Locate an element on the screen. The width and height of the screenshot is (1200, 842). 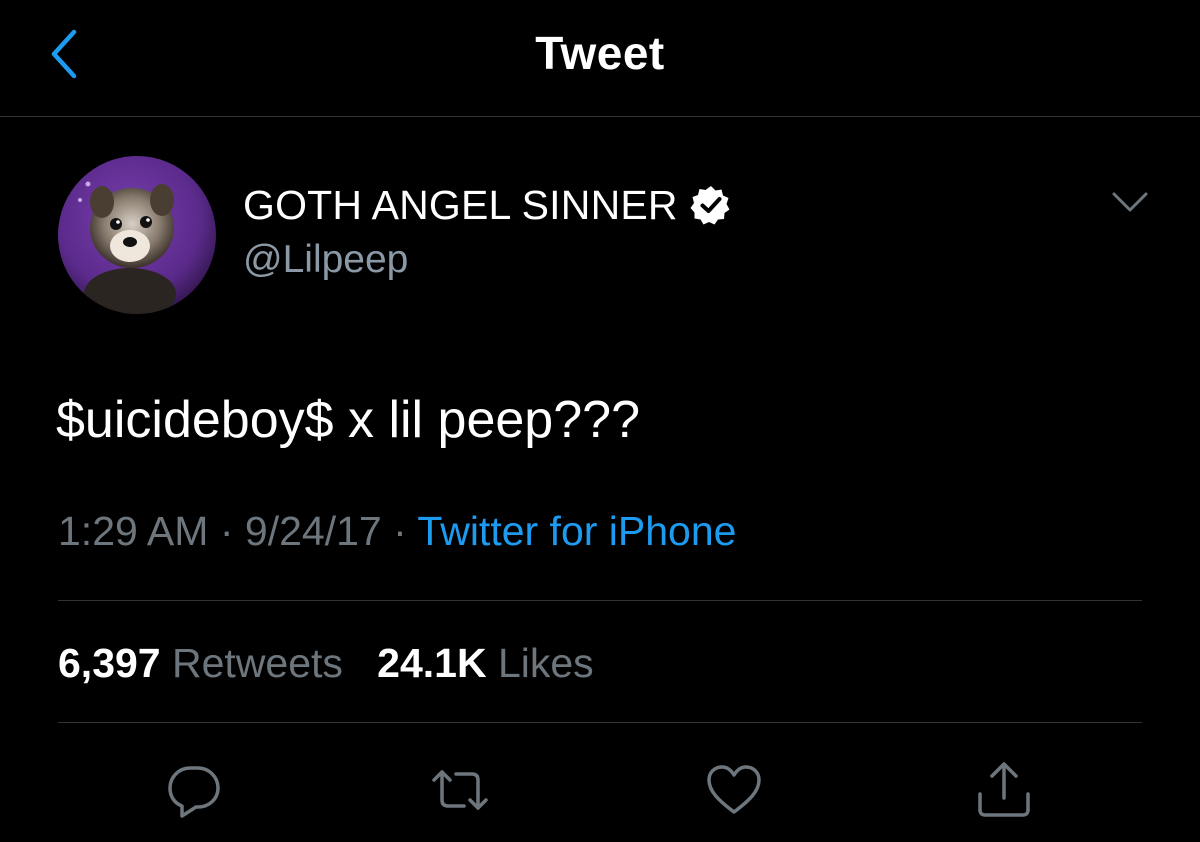
more-options-button is located at coordinates (1130, 202).